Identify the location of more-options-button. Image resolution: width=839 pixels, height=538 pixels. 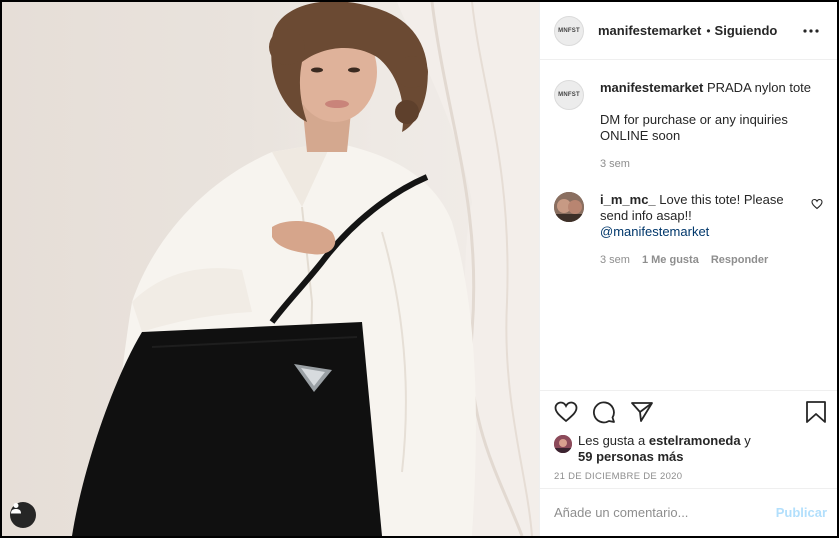
(811, 31).